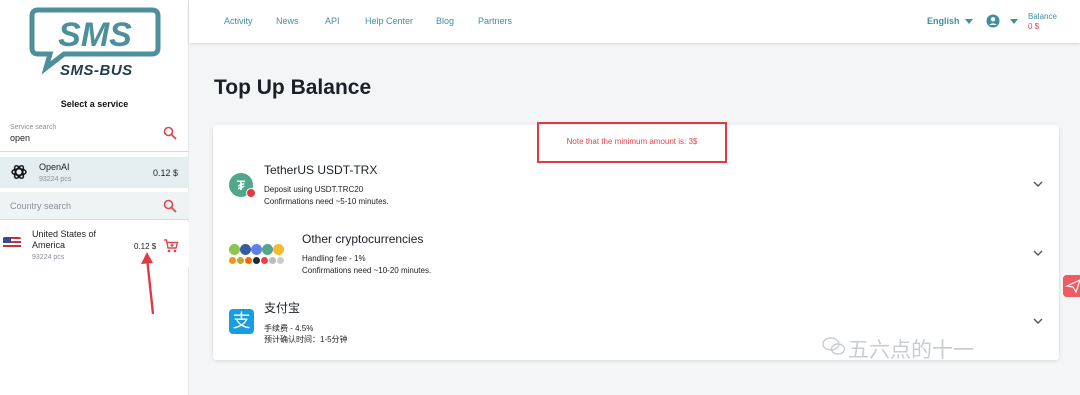 The image size is (1080, 395). What do you see at coordinates (94, 206) in the screenshot?
I see `country-search-field: Country search` at bounding box center [94, 206].